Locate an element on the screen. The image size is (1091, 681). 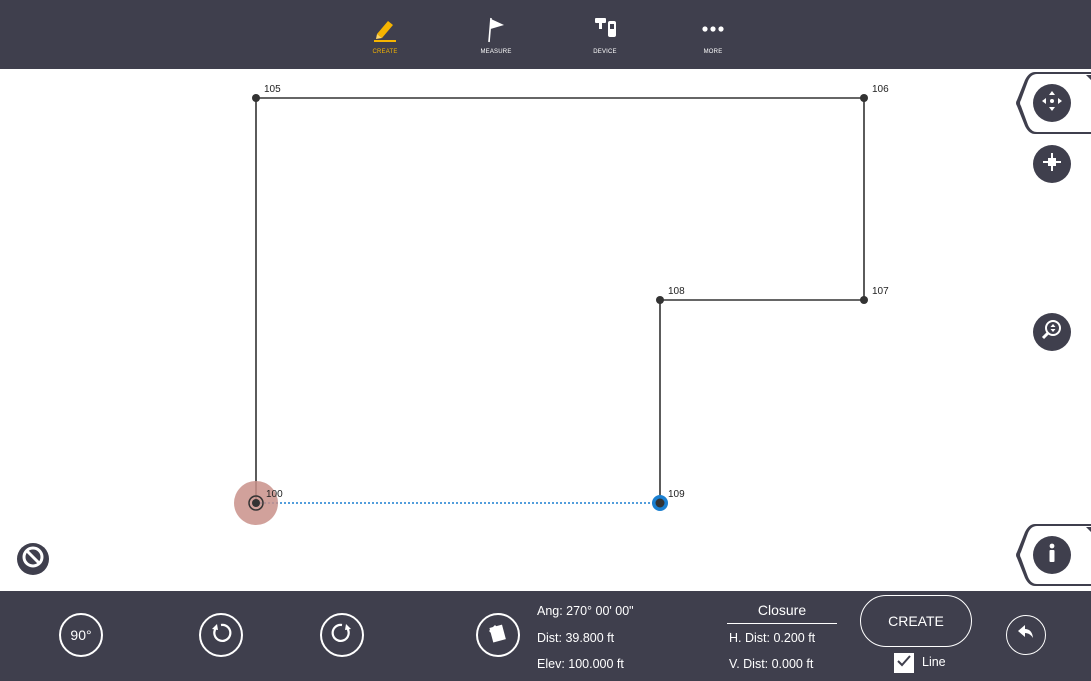
back-button is located at coordinates (1026, 635).